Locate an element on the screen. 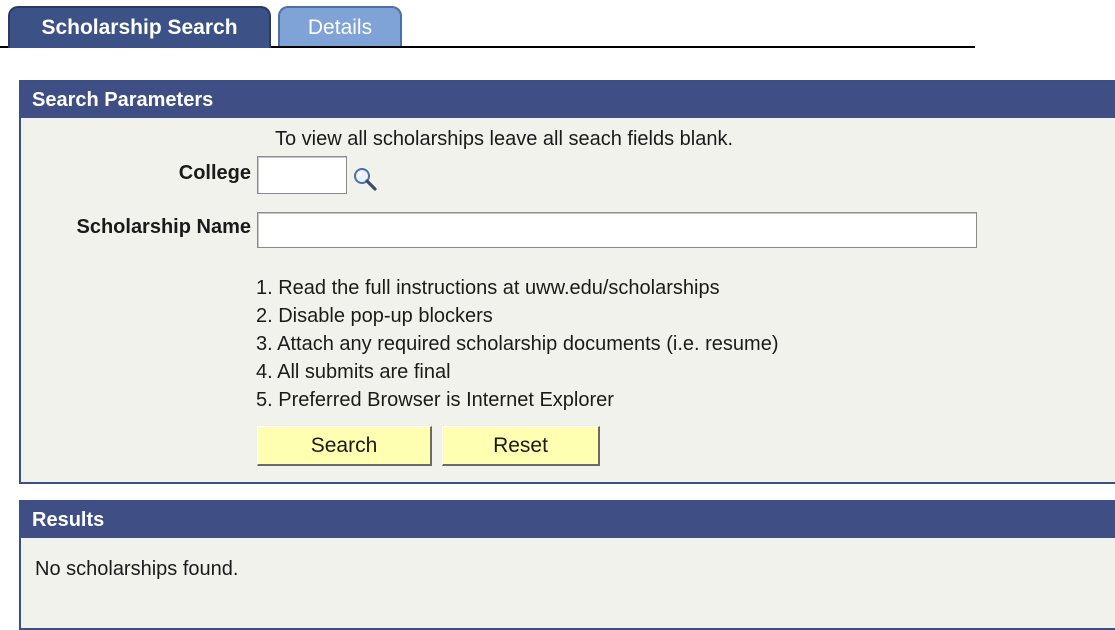  tab-details: Details is located at coordinates (340, 26).